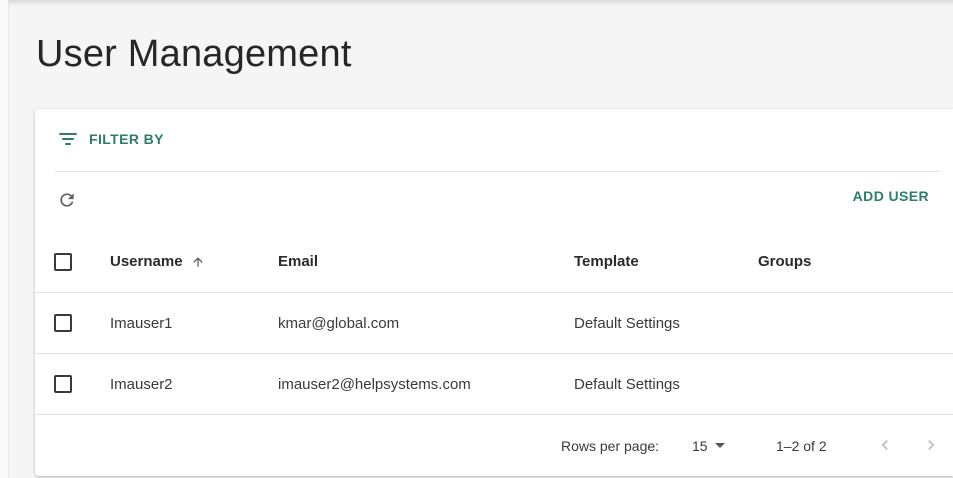 Image resolution: width=953 pixels, height=478 pixels. What do you see at coordinates (497, 171) in the screenshot?
I see `filter-divider` at bounding box center [497, 171].